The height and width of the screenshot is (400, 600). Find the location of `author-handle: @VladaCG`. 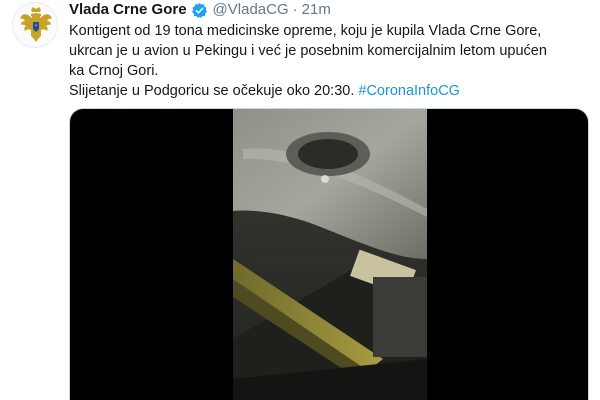

author-handle: @VladaCG is located at coordinates (251, 10).